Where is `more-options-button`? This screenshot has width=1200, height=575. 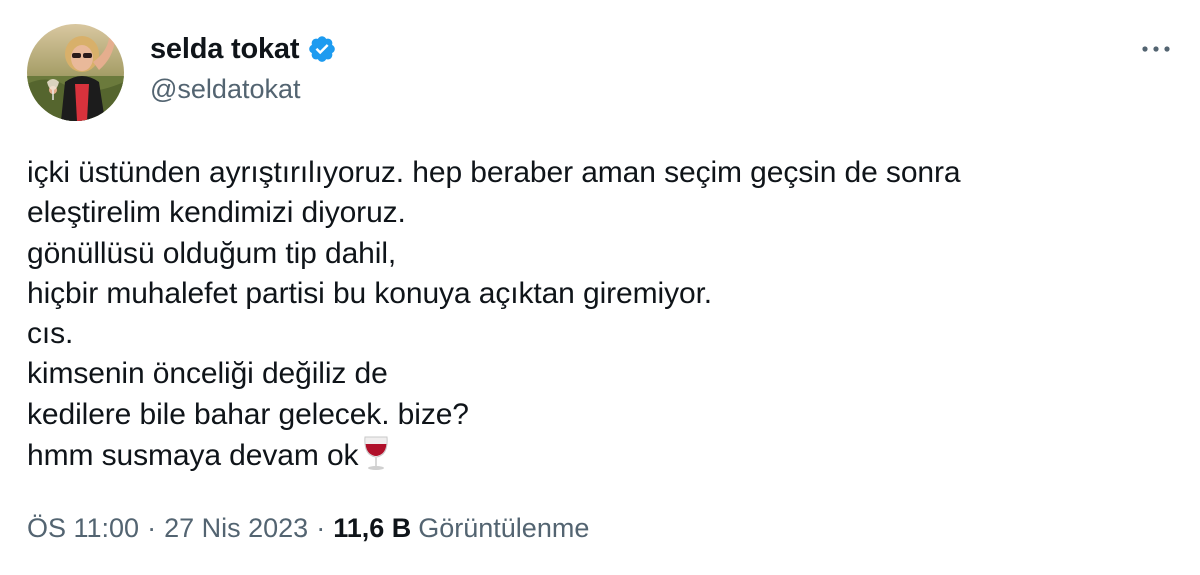 more-options-button is located at coordinates (1156, 49).